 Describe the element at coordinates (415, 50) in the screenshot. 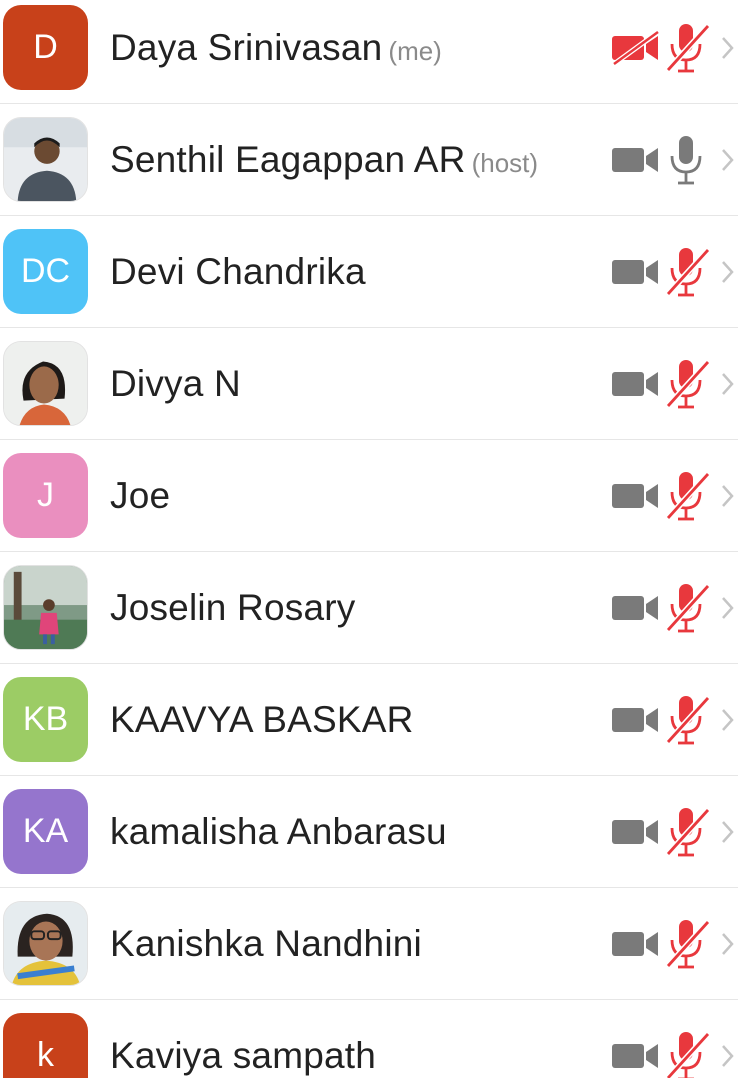

I see `me-tag: (me)` at that location.